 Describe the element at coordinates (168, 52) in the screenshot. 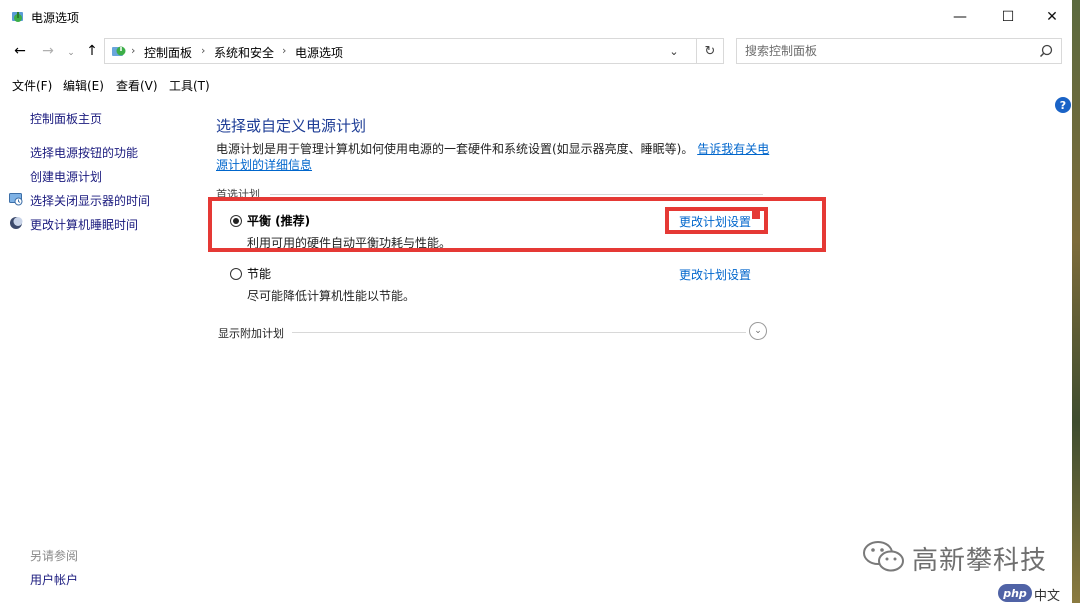

I see `breadcrumb-control-panel: 控制面板` at that location.